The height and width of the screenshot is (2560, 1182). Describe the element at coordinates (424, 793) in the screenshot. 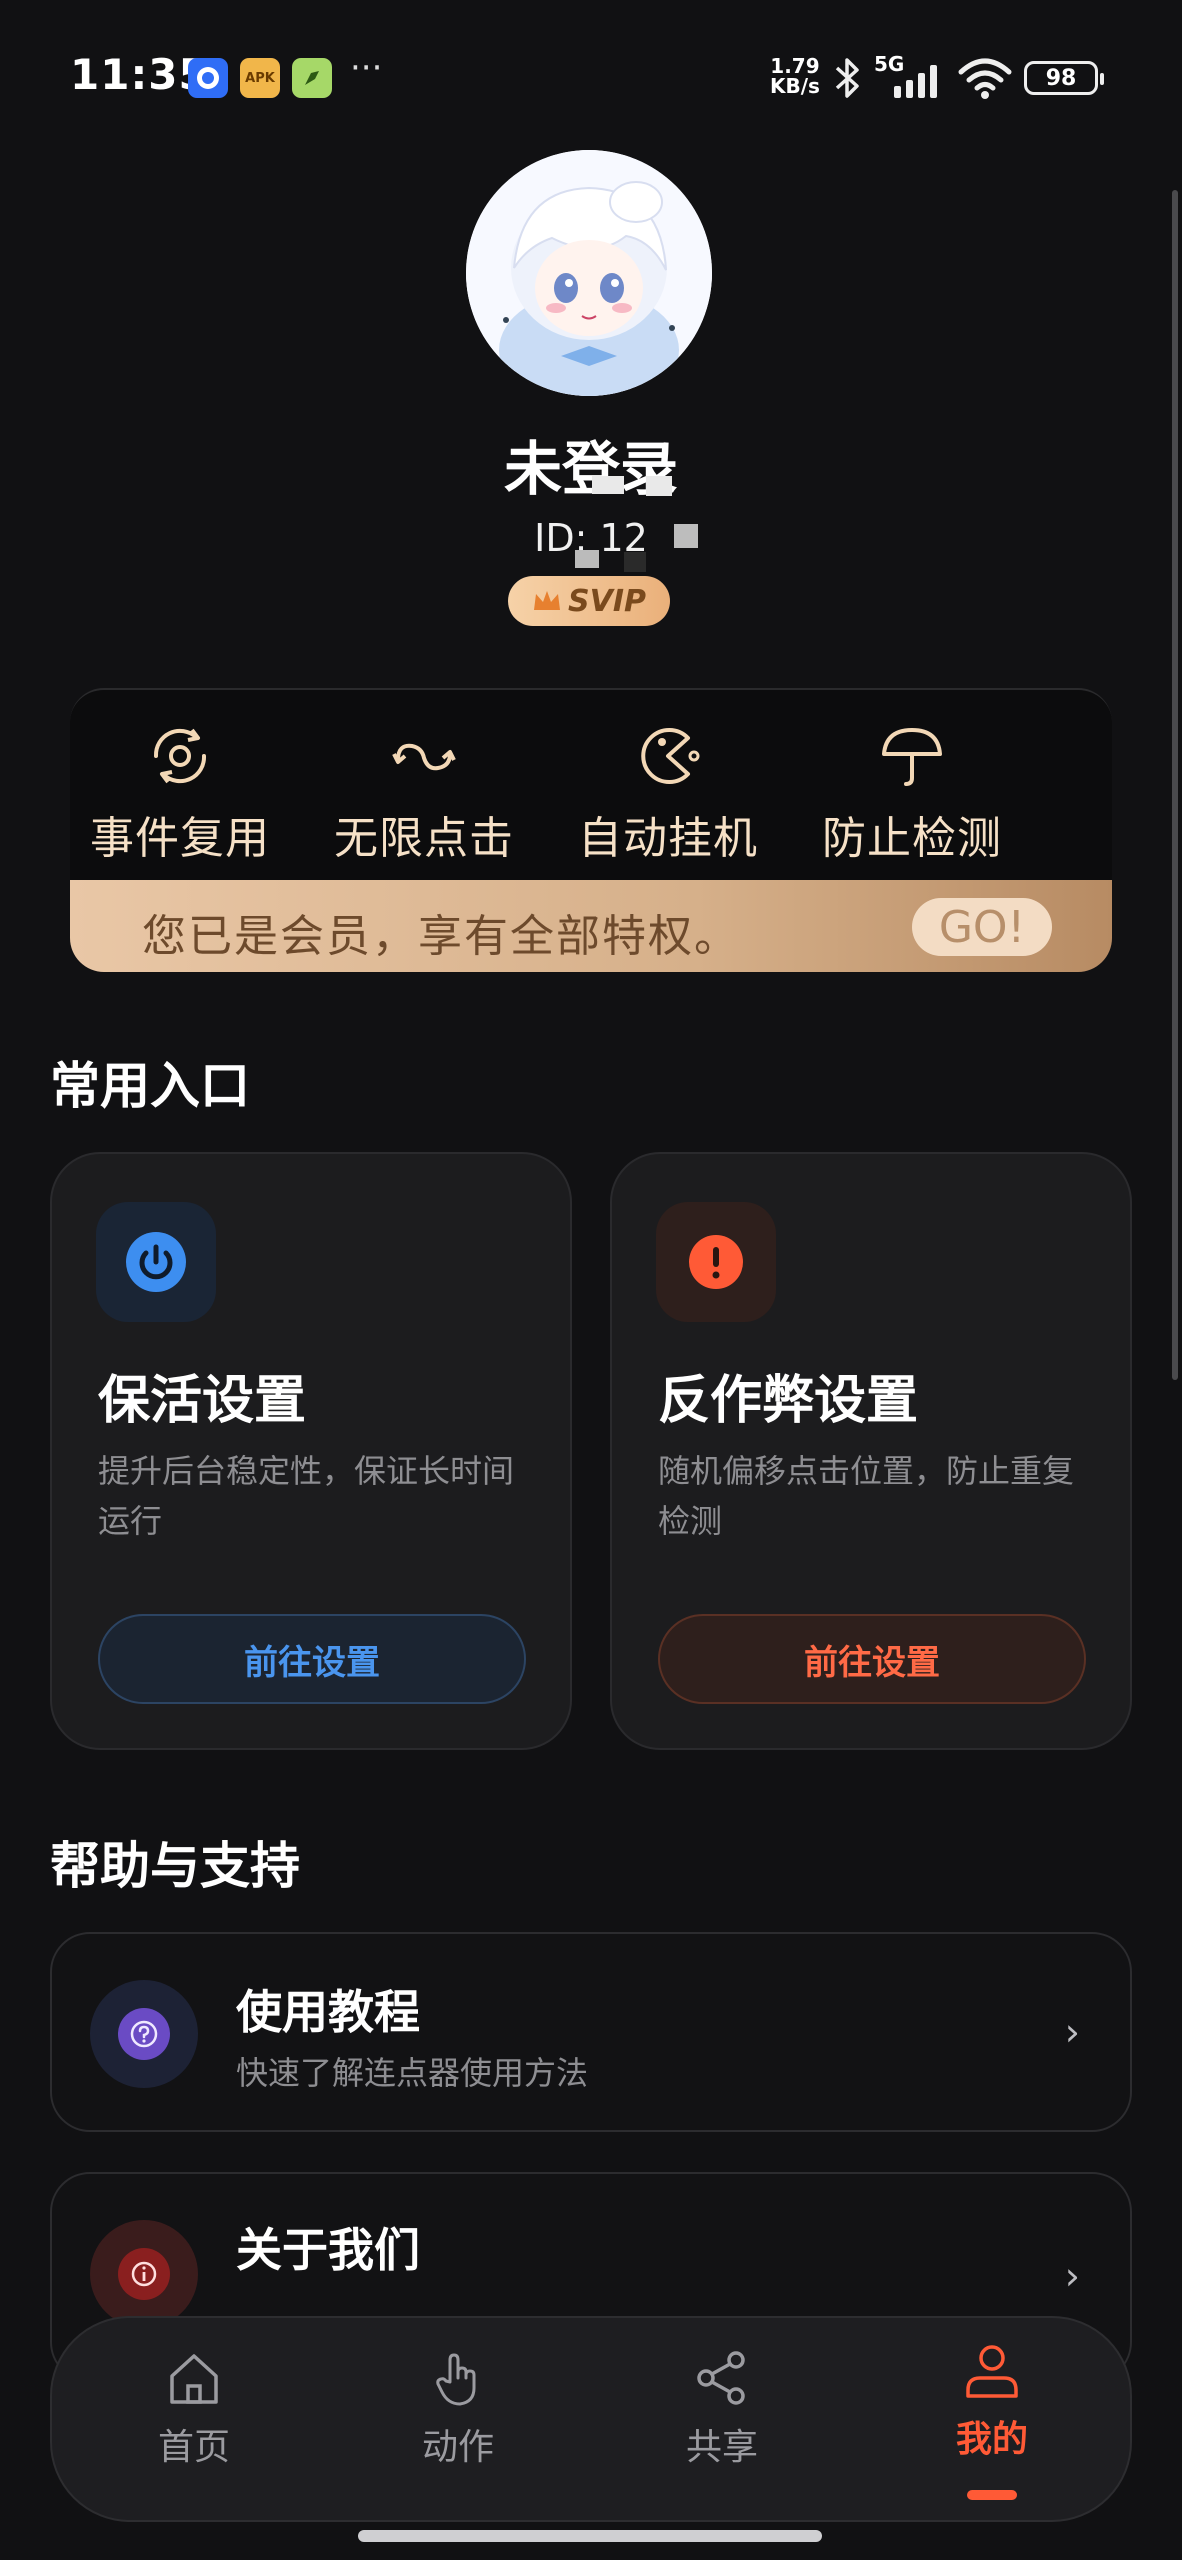

I see `feature-infinite-click: 无限点击` at that location.